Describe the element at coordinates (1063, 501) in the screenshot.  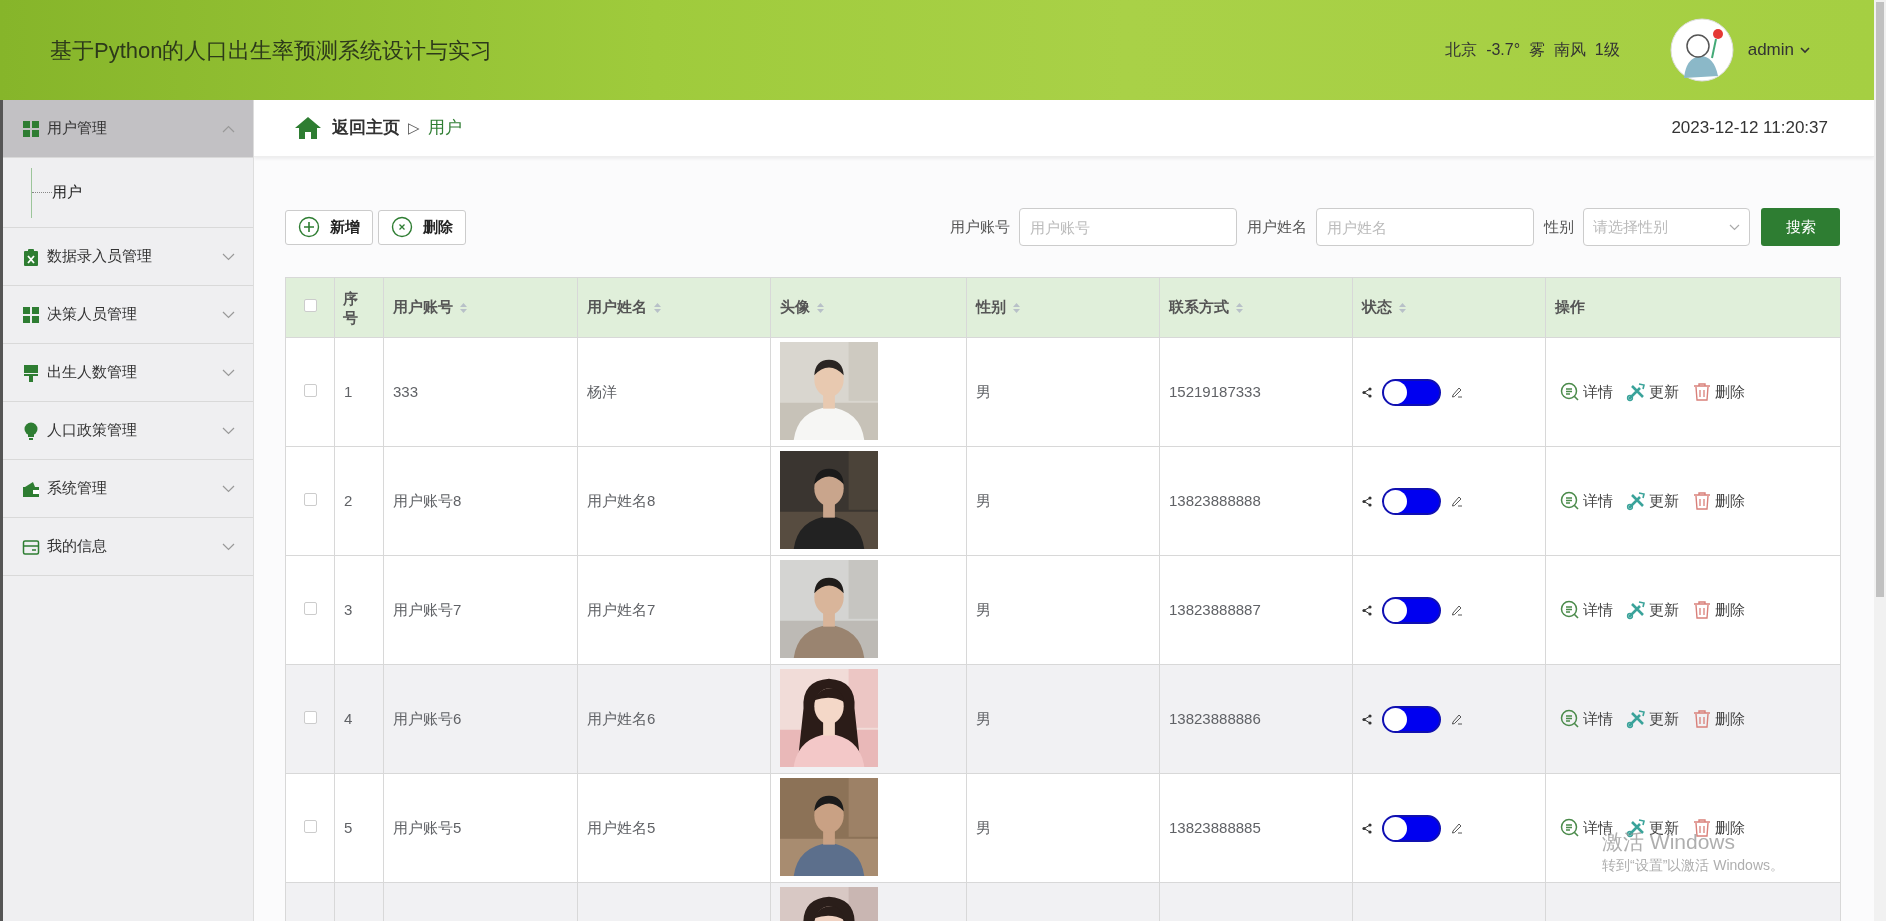
I see `table-row: 2 用户账号8 用户姓名8 男 13823888888 详情 更新 删除` at that location.